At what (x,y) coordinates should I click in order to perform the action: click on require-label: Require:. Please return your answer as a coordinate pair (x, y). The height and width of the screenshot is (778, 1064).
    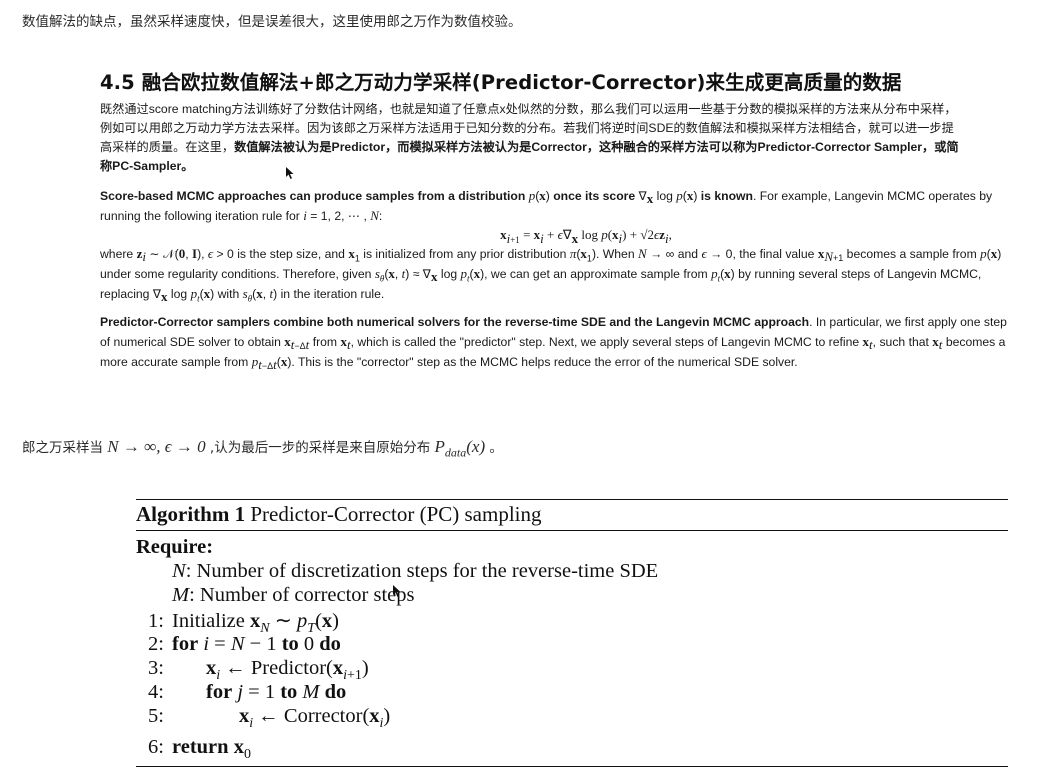
    Looking at the image, I should click on (175, 547).